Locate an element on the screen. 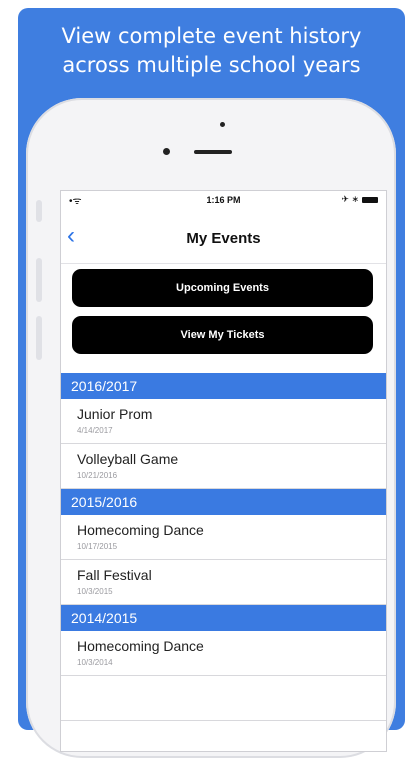 Image resolution: width=405 pixels, height=758 pixels. phone-mute-switch is located at coordinates (39, 211).